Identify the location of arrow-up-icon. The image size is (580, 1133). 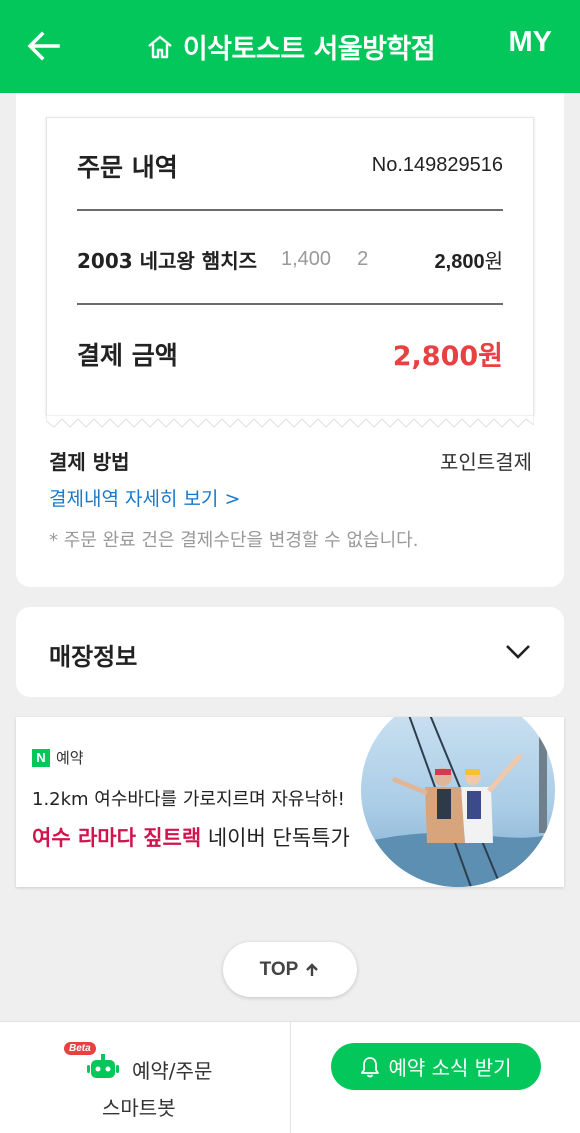
(312, 969).